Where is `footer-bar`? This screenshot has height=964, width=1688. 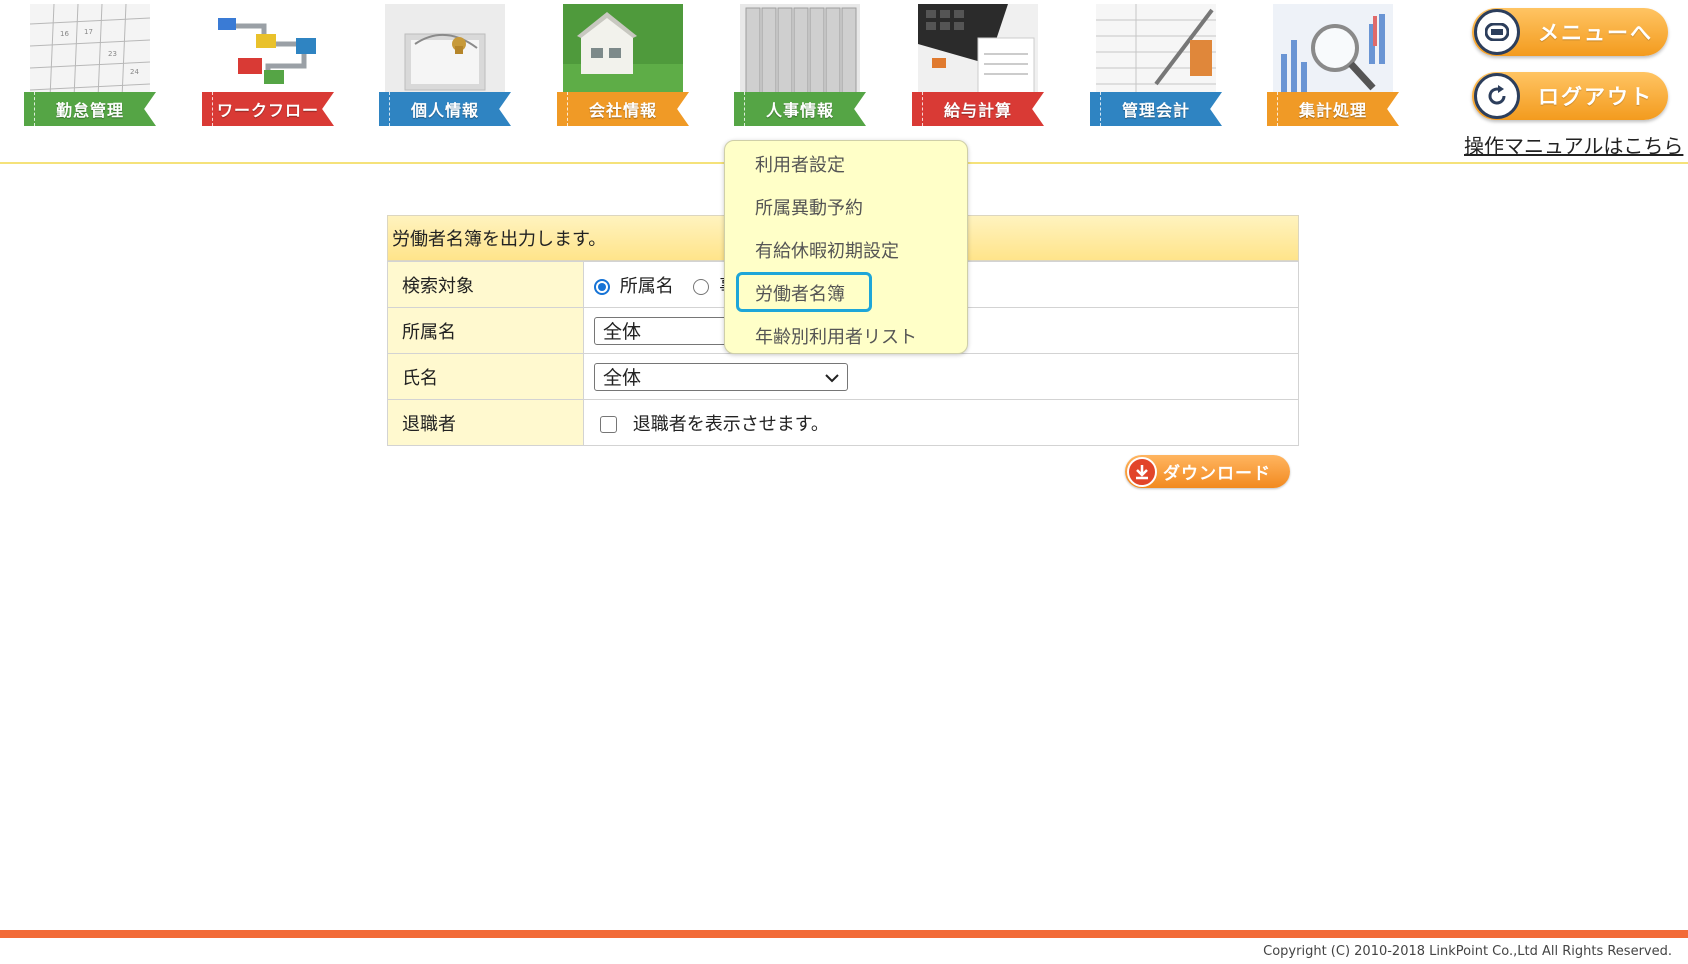
footer-bar is located at coordinates (844, 934).